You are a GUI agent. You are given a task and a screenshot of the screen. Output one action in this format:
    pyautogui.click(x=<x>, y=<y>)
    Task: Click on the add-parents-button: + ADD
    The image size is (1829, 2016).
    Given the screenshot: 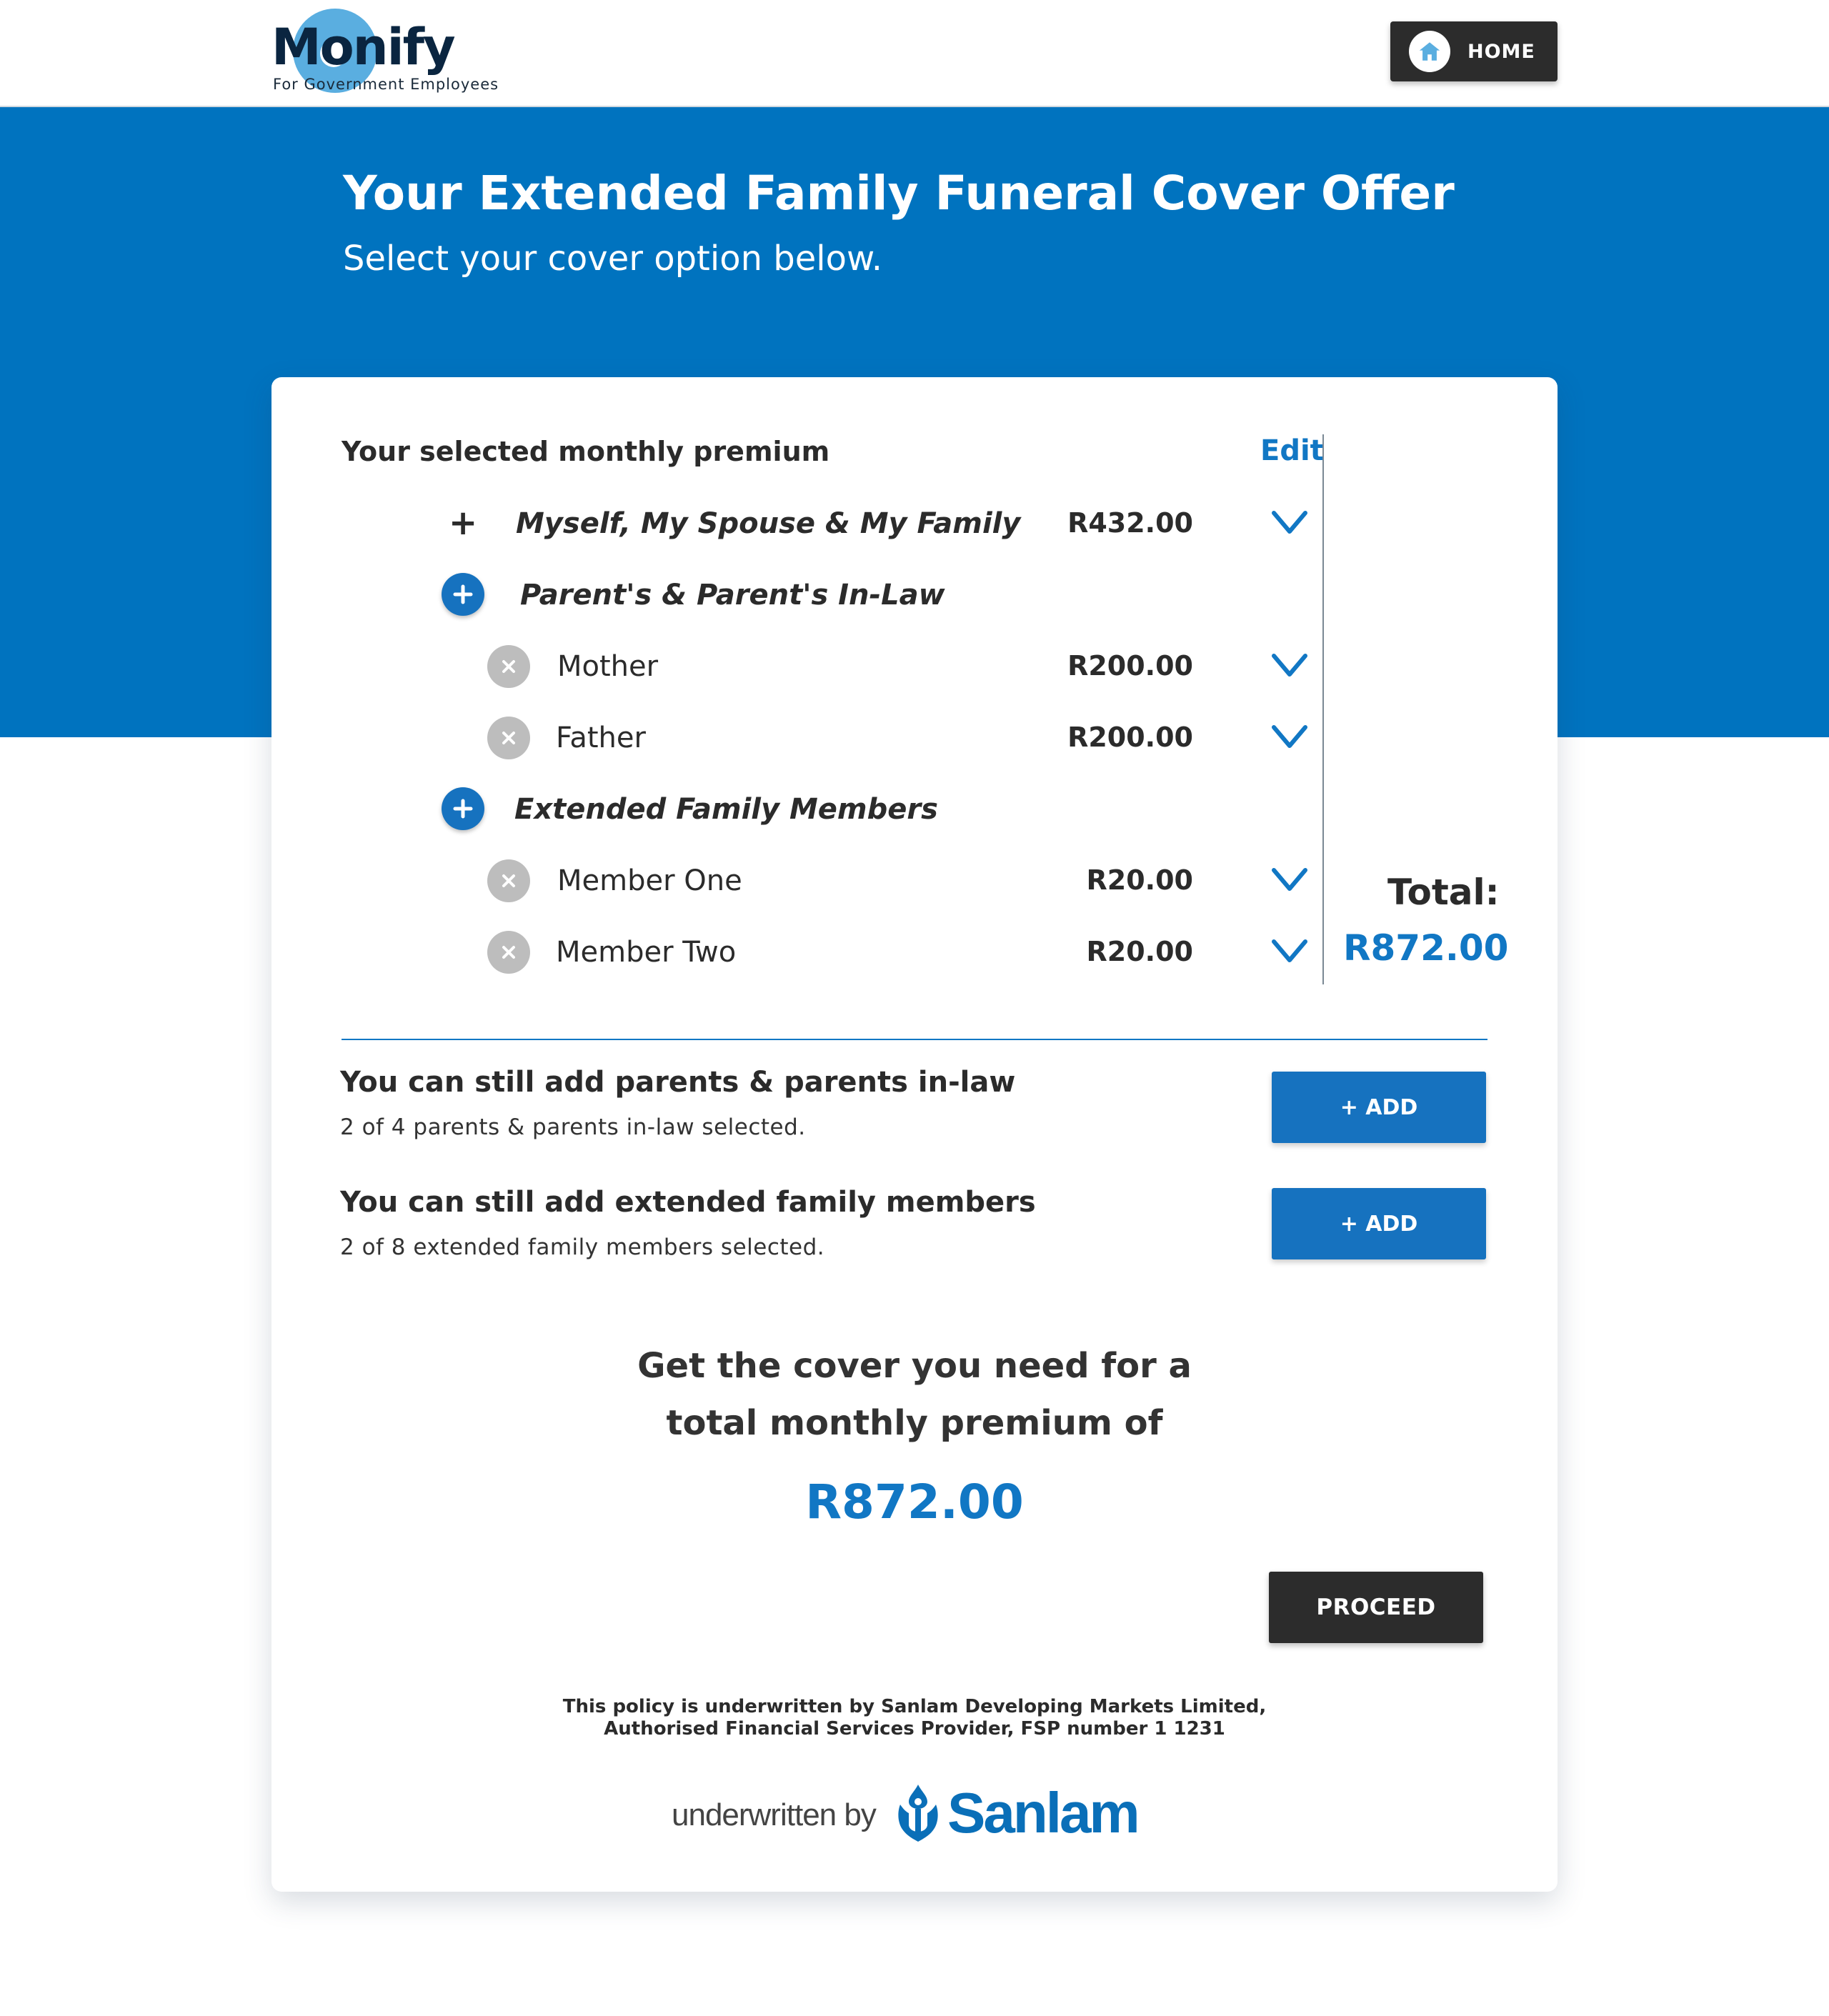 What is the action you would take?
    pyautogui.click(x=1379, y=1107)
    